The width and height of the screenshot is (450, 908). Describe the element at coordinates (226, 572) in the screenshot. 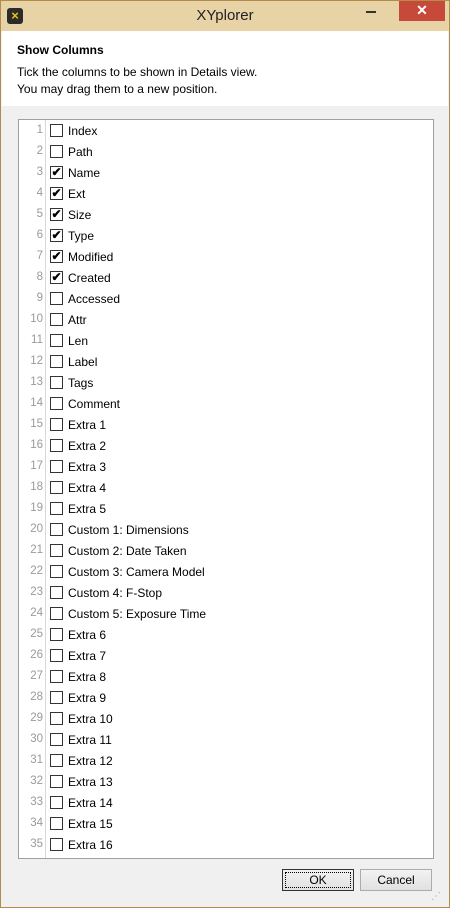

I see `column-row: 22 Custom 3: Camera Model` at that location.